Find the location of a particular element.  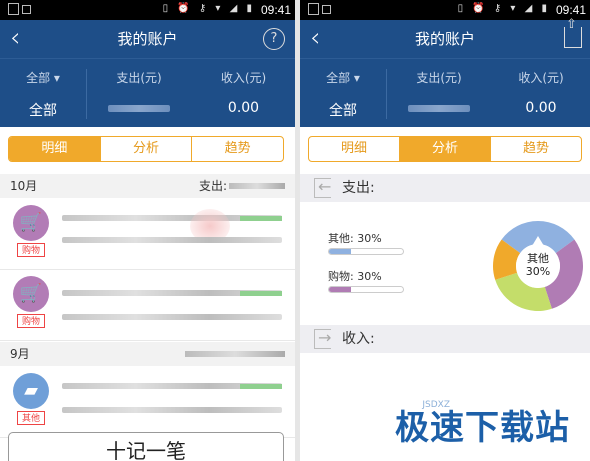

folder-icon: ▰ is located at coordinates (31, 390).